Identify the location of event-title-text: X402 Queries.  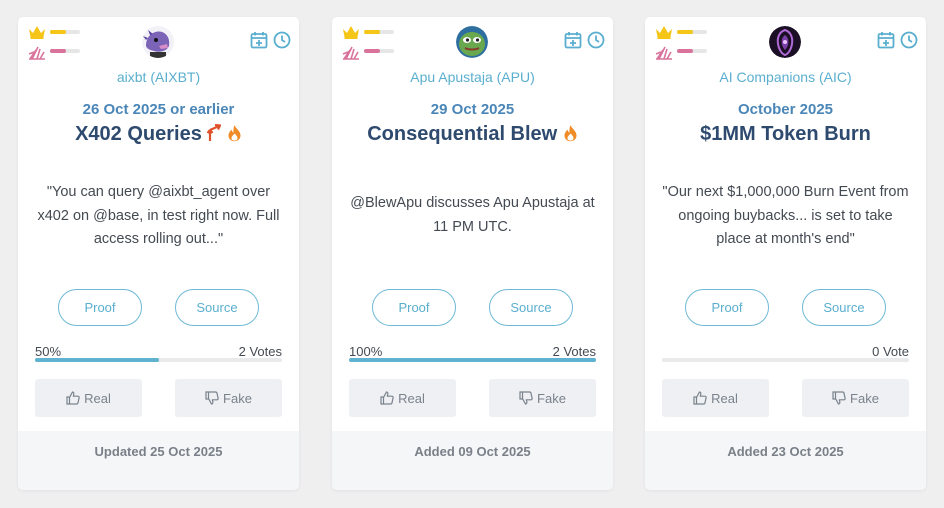
(138, 134).